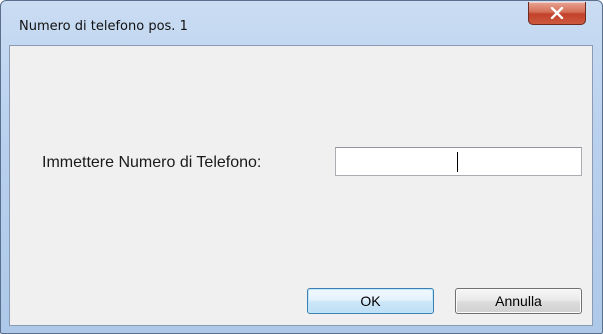 The height and width of the screenshot is (334, 603). What do you see at coordinates (103, 26) in the screenshot?
I see `window-title: Numero di telefono pos. 1` at bounding box center [103, 26].